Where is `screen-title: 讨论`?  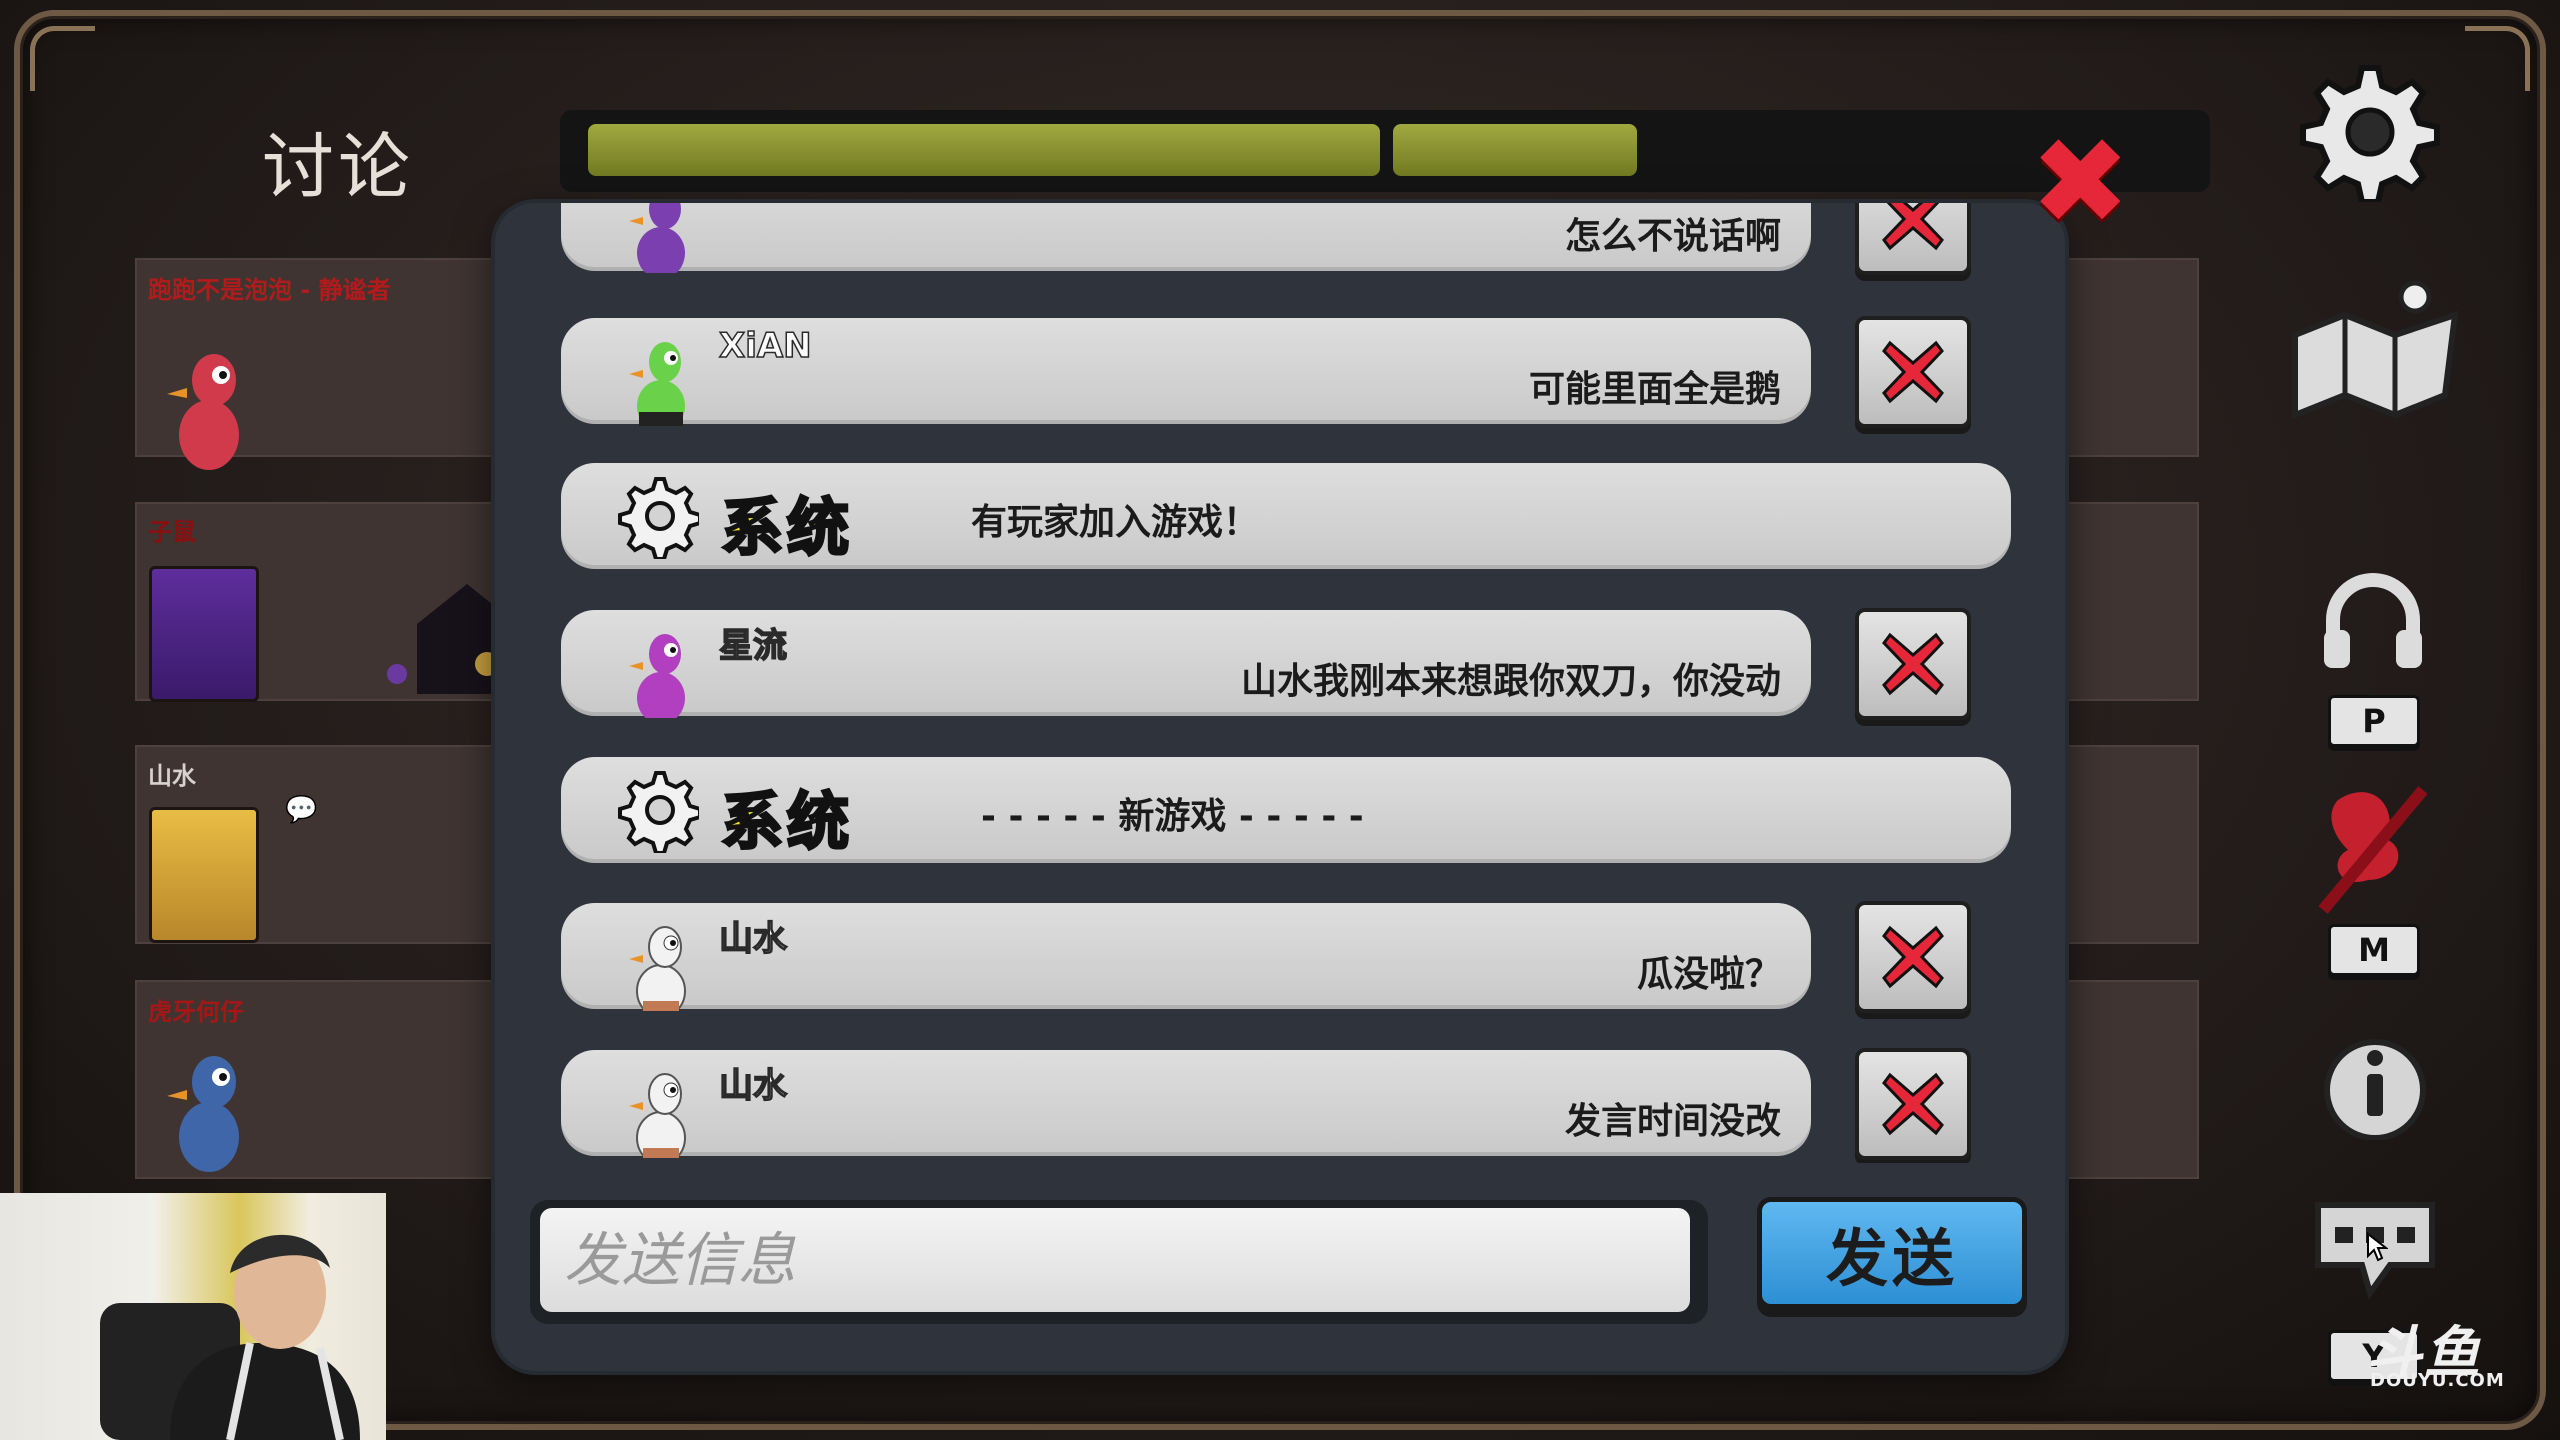
screen-title: 讨论 is located at coordinates (338, 167).